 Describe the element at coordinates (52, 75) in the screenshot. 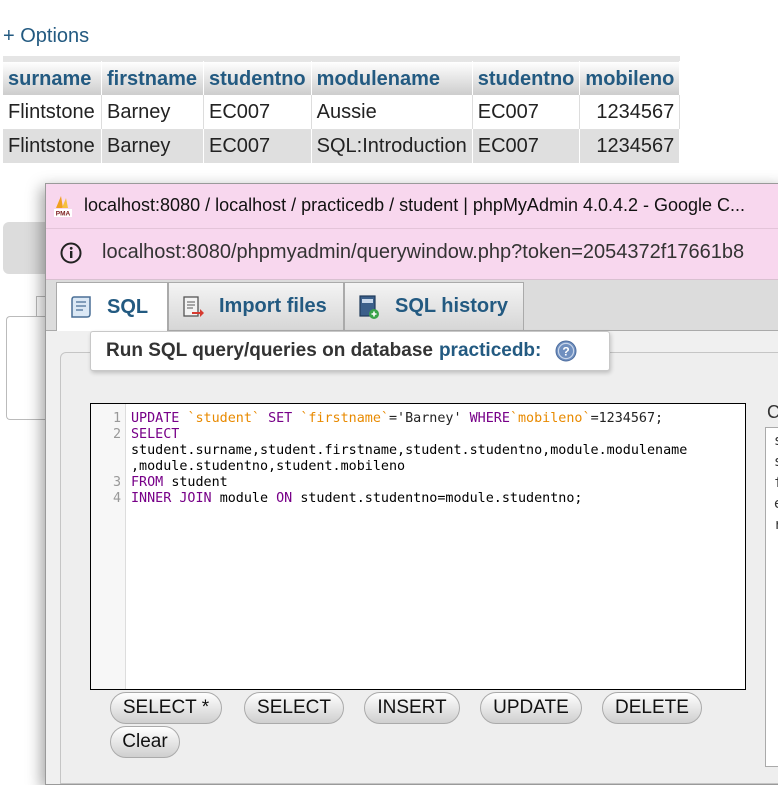

I see `column-header-surname: surname` at that location.